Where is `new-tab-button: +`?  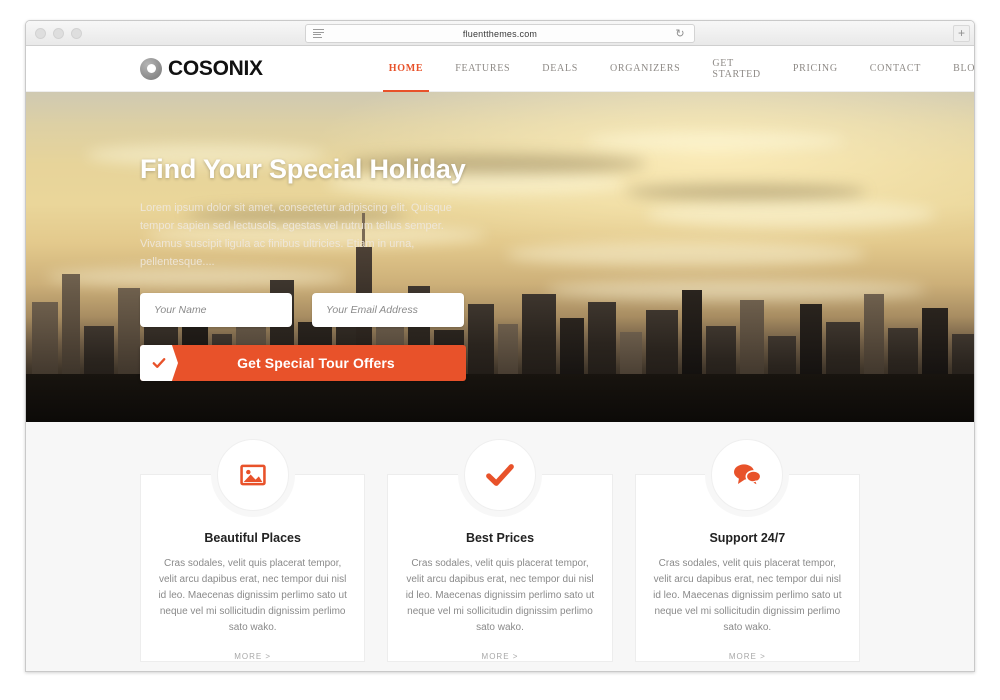
new-tab-button: + is located at coordinates (961, 33).